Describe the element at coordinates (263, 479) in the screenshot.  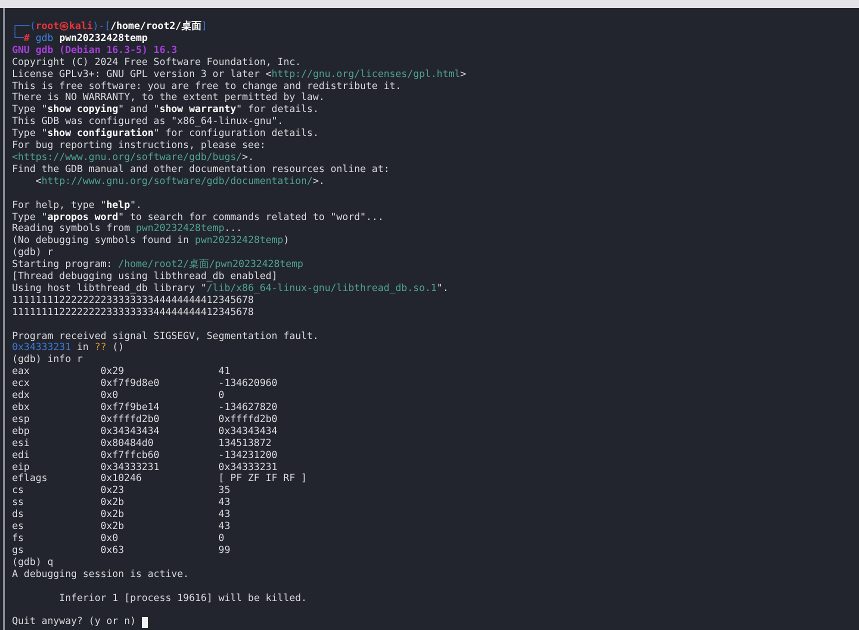
I see `register-natural-value: [ PF ZF IF RF ]` at that location.